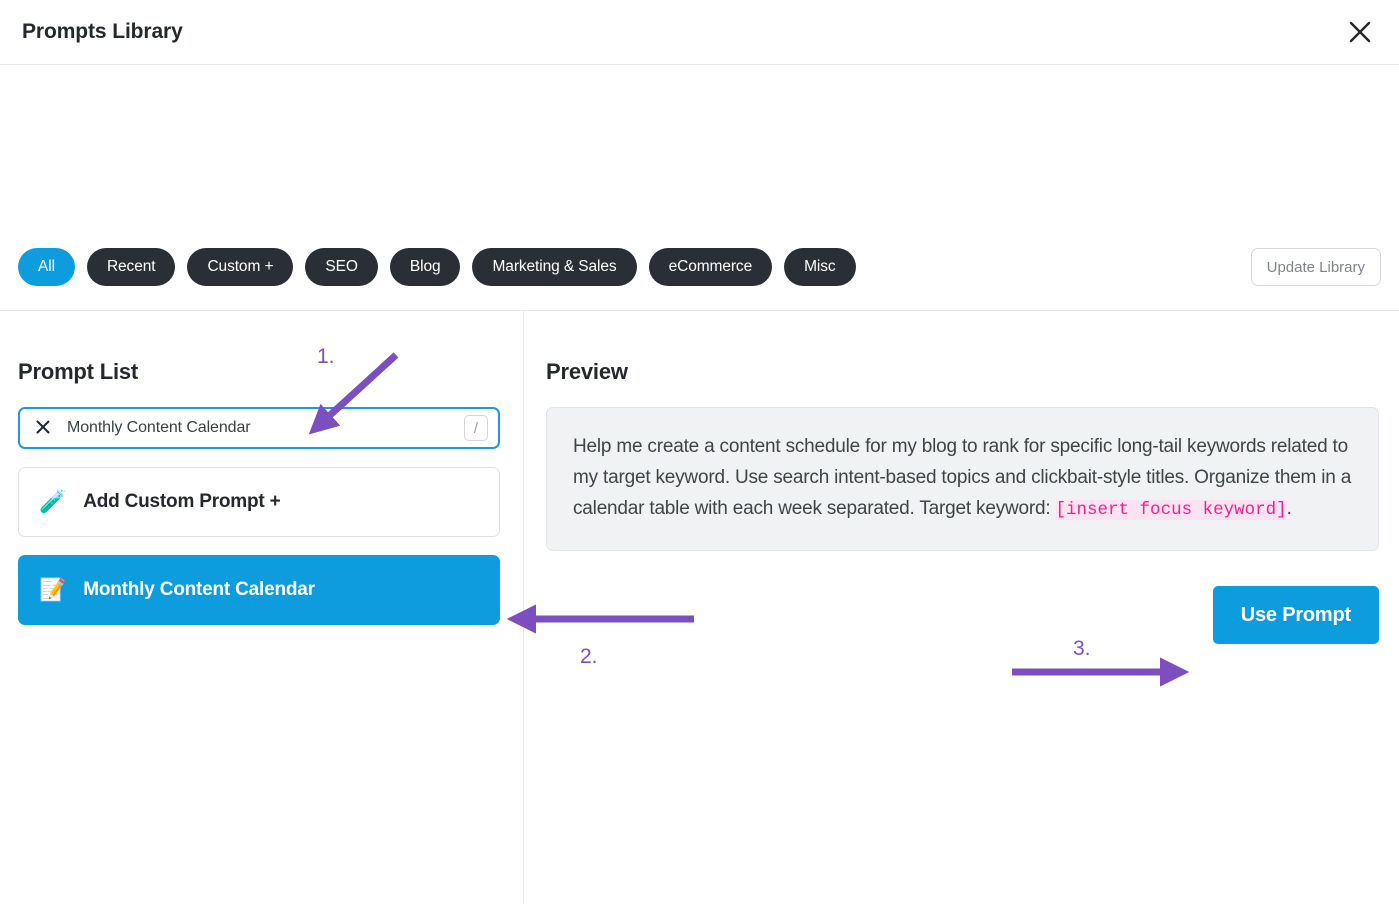 The width and height of the screenshot is (1399, 909). Describe the element at coordinates (425, 267) in the screenshot. I see `filter-pill-blog: Blog` at that location.